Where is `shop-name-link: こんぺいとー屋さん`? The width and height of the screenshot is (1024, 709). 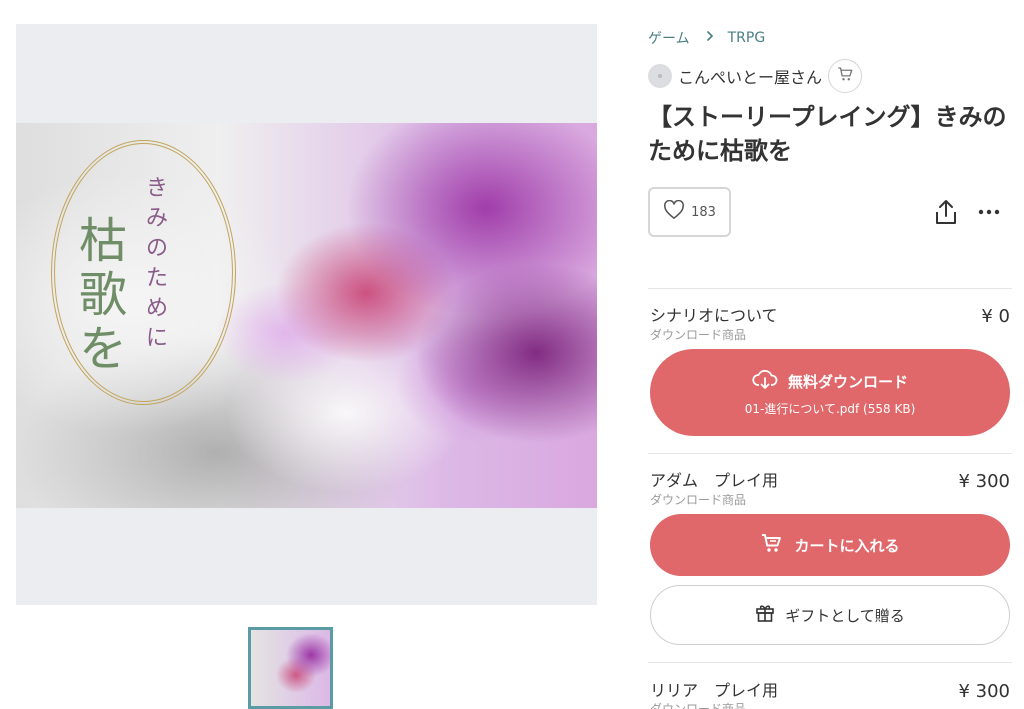
shop-name-link: こんぺいとー屋さん is located at coordinates (750, 76).